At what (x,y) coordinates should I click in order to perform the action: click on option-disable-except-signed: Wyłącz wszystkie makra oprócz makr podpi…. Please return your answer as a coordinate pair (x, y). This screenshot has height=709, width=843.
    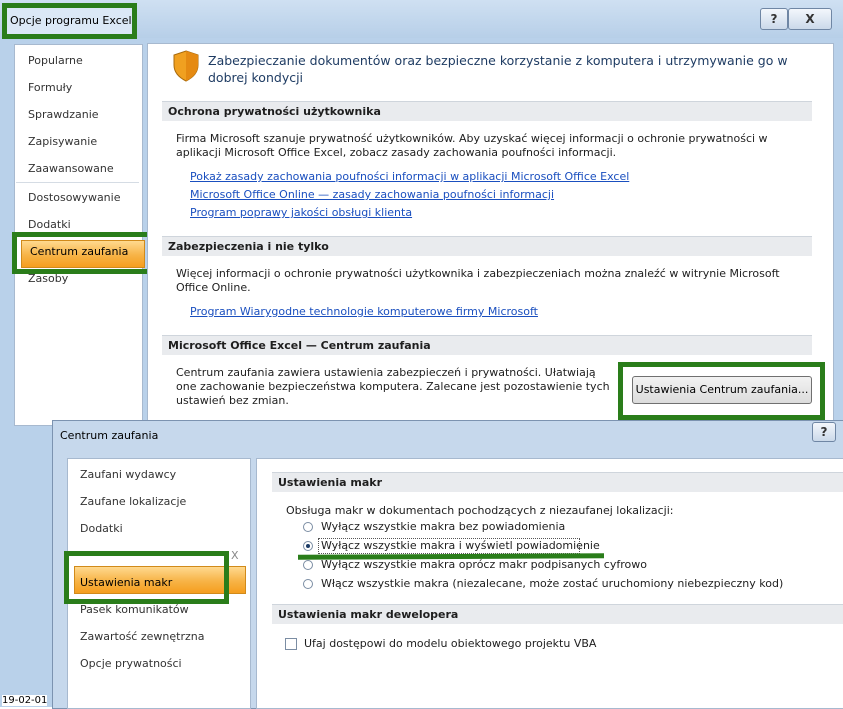
    Looking at the image, I should click on (484, 564).